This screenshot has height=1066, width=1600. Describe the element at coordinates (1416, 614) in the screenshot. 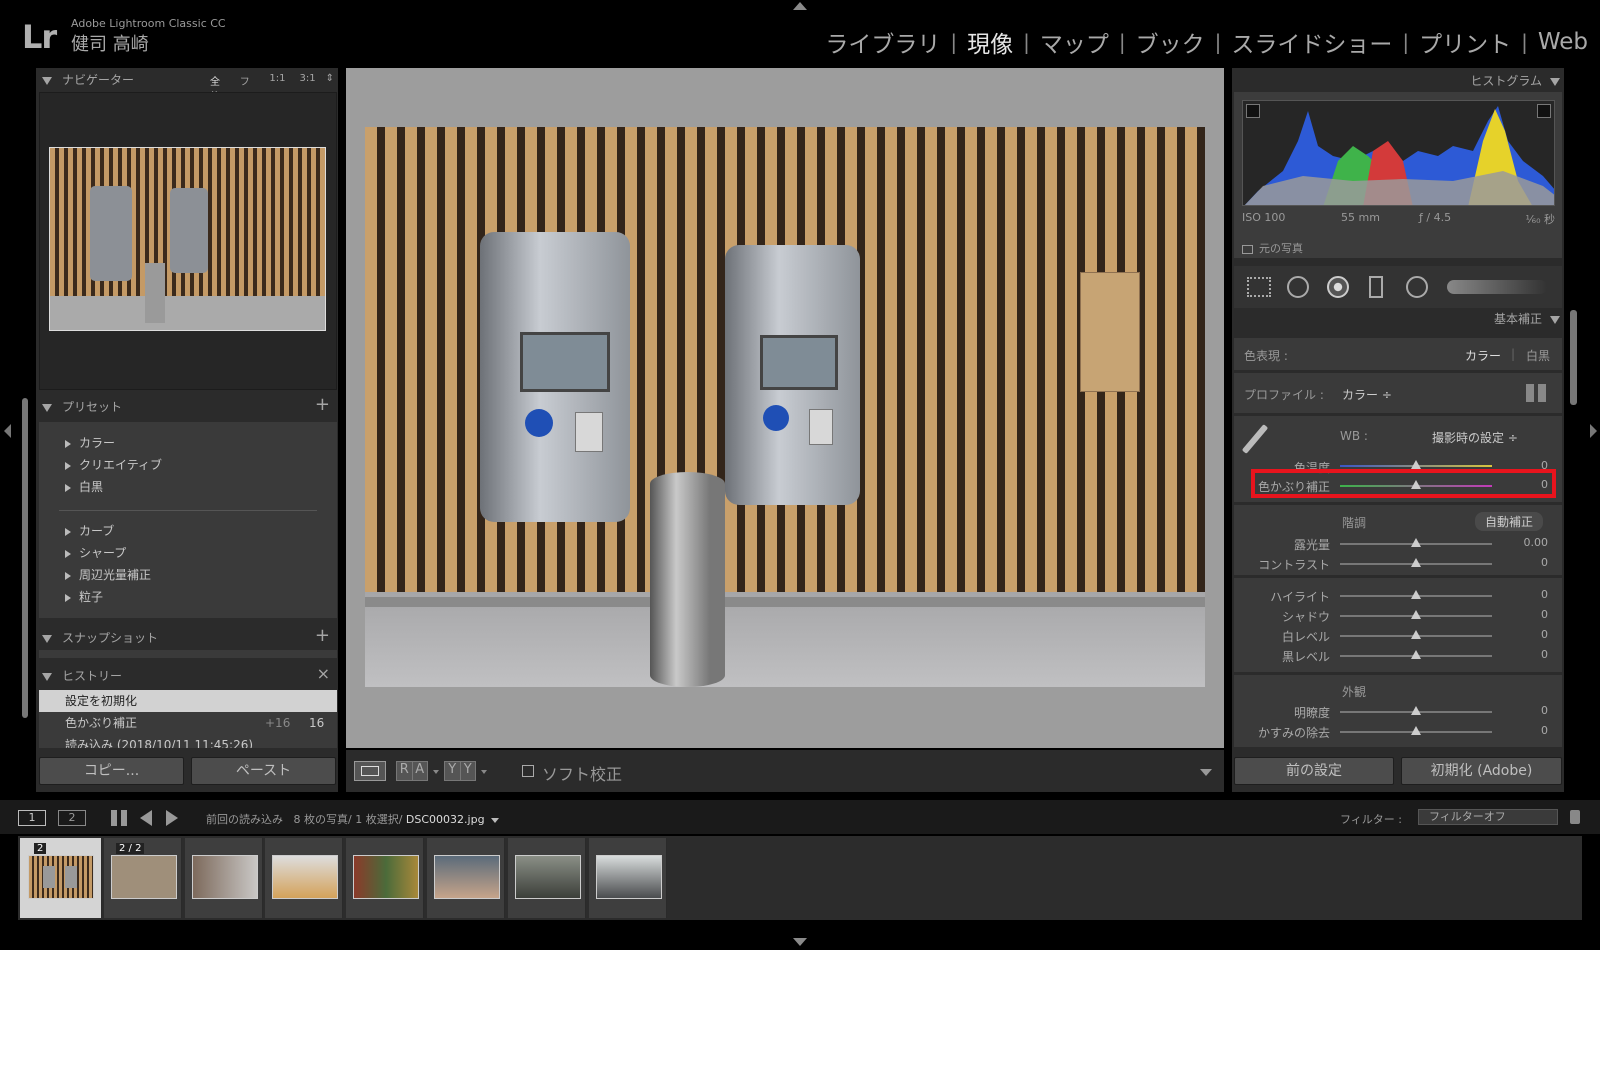

I see `shadows-slider-knob` at that location.